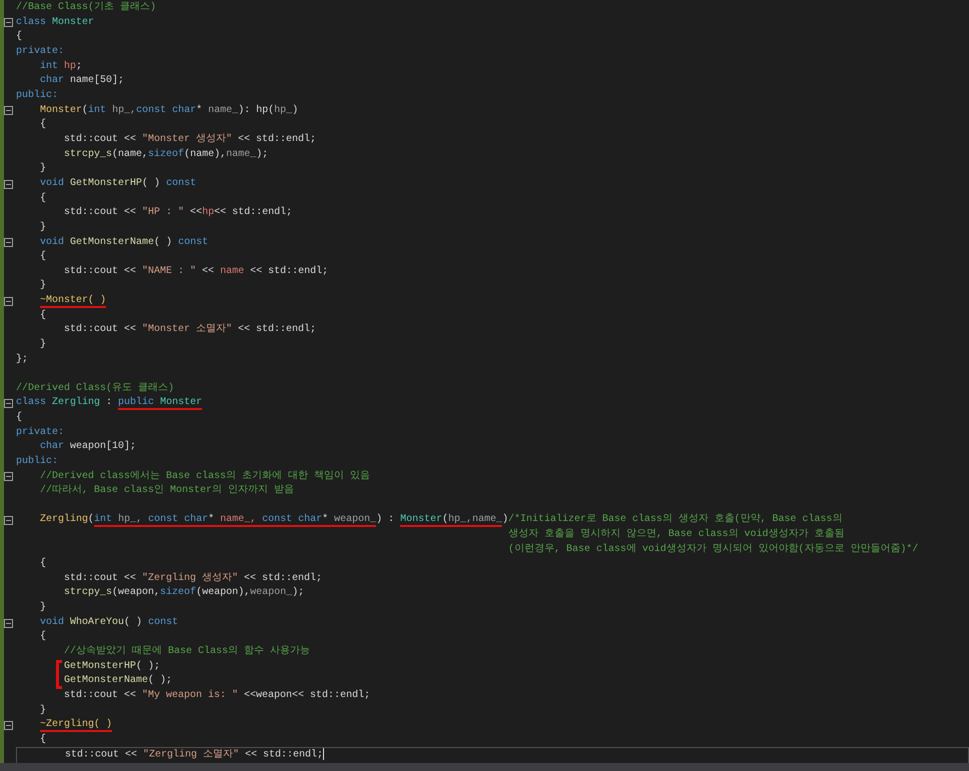 This screenshot has height=771, width=969. Describe the element at coordinates (205, 477) in the screenshot. I see `code-line: //Derived class에서는 Base class의 초기화에 대한 책임이 있음` at that location.